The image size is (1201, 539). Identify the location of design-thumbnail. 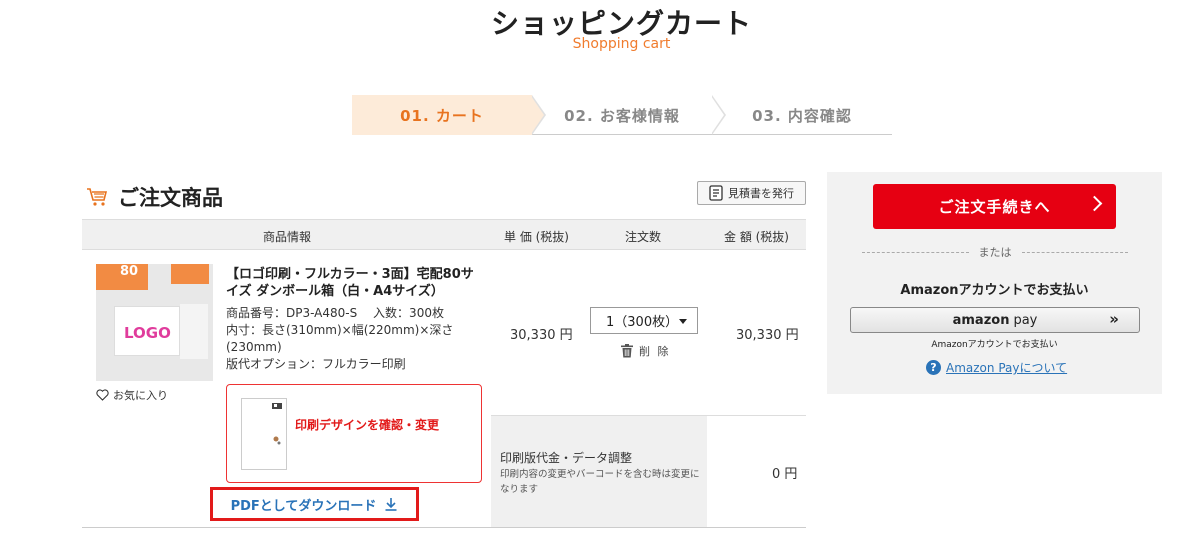
(264, 434).